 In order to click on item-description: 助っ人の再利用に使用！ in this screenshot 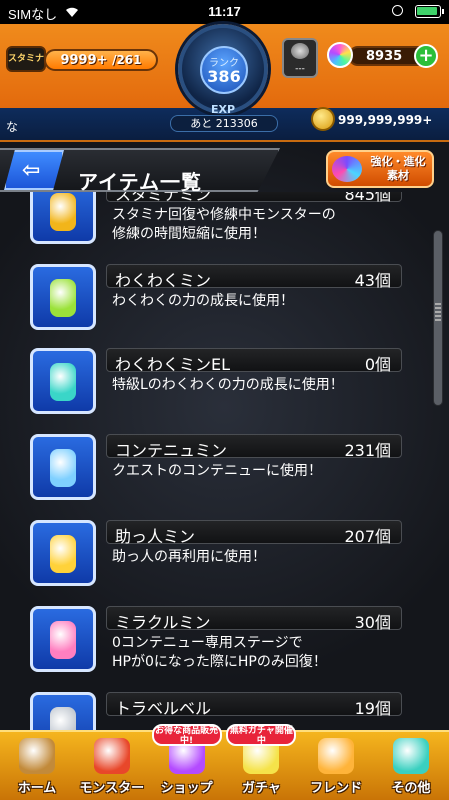, I will do `click(262, 557)`.